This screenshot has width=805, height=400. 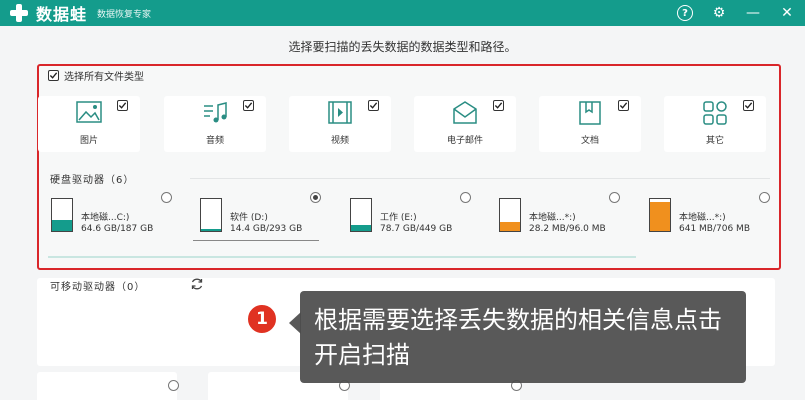 What do you see at coordinates (398, 218) in the screenshot?
I see `drive-name: 工作 (E:)` at bounding box center [398, 218].